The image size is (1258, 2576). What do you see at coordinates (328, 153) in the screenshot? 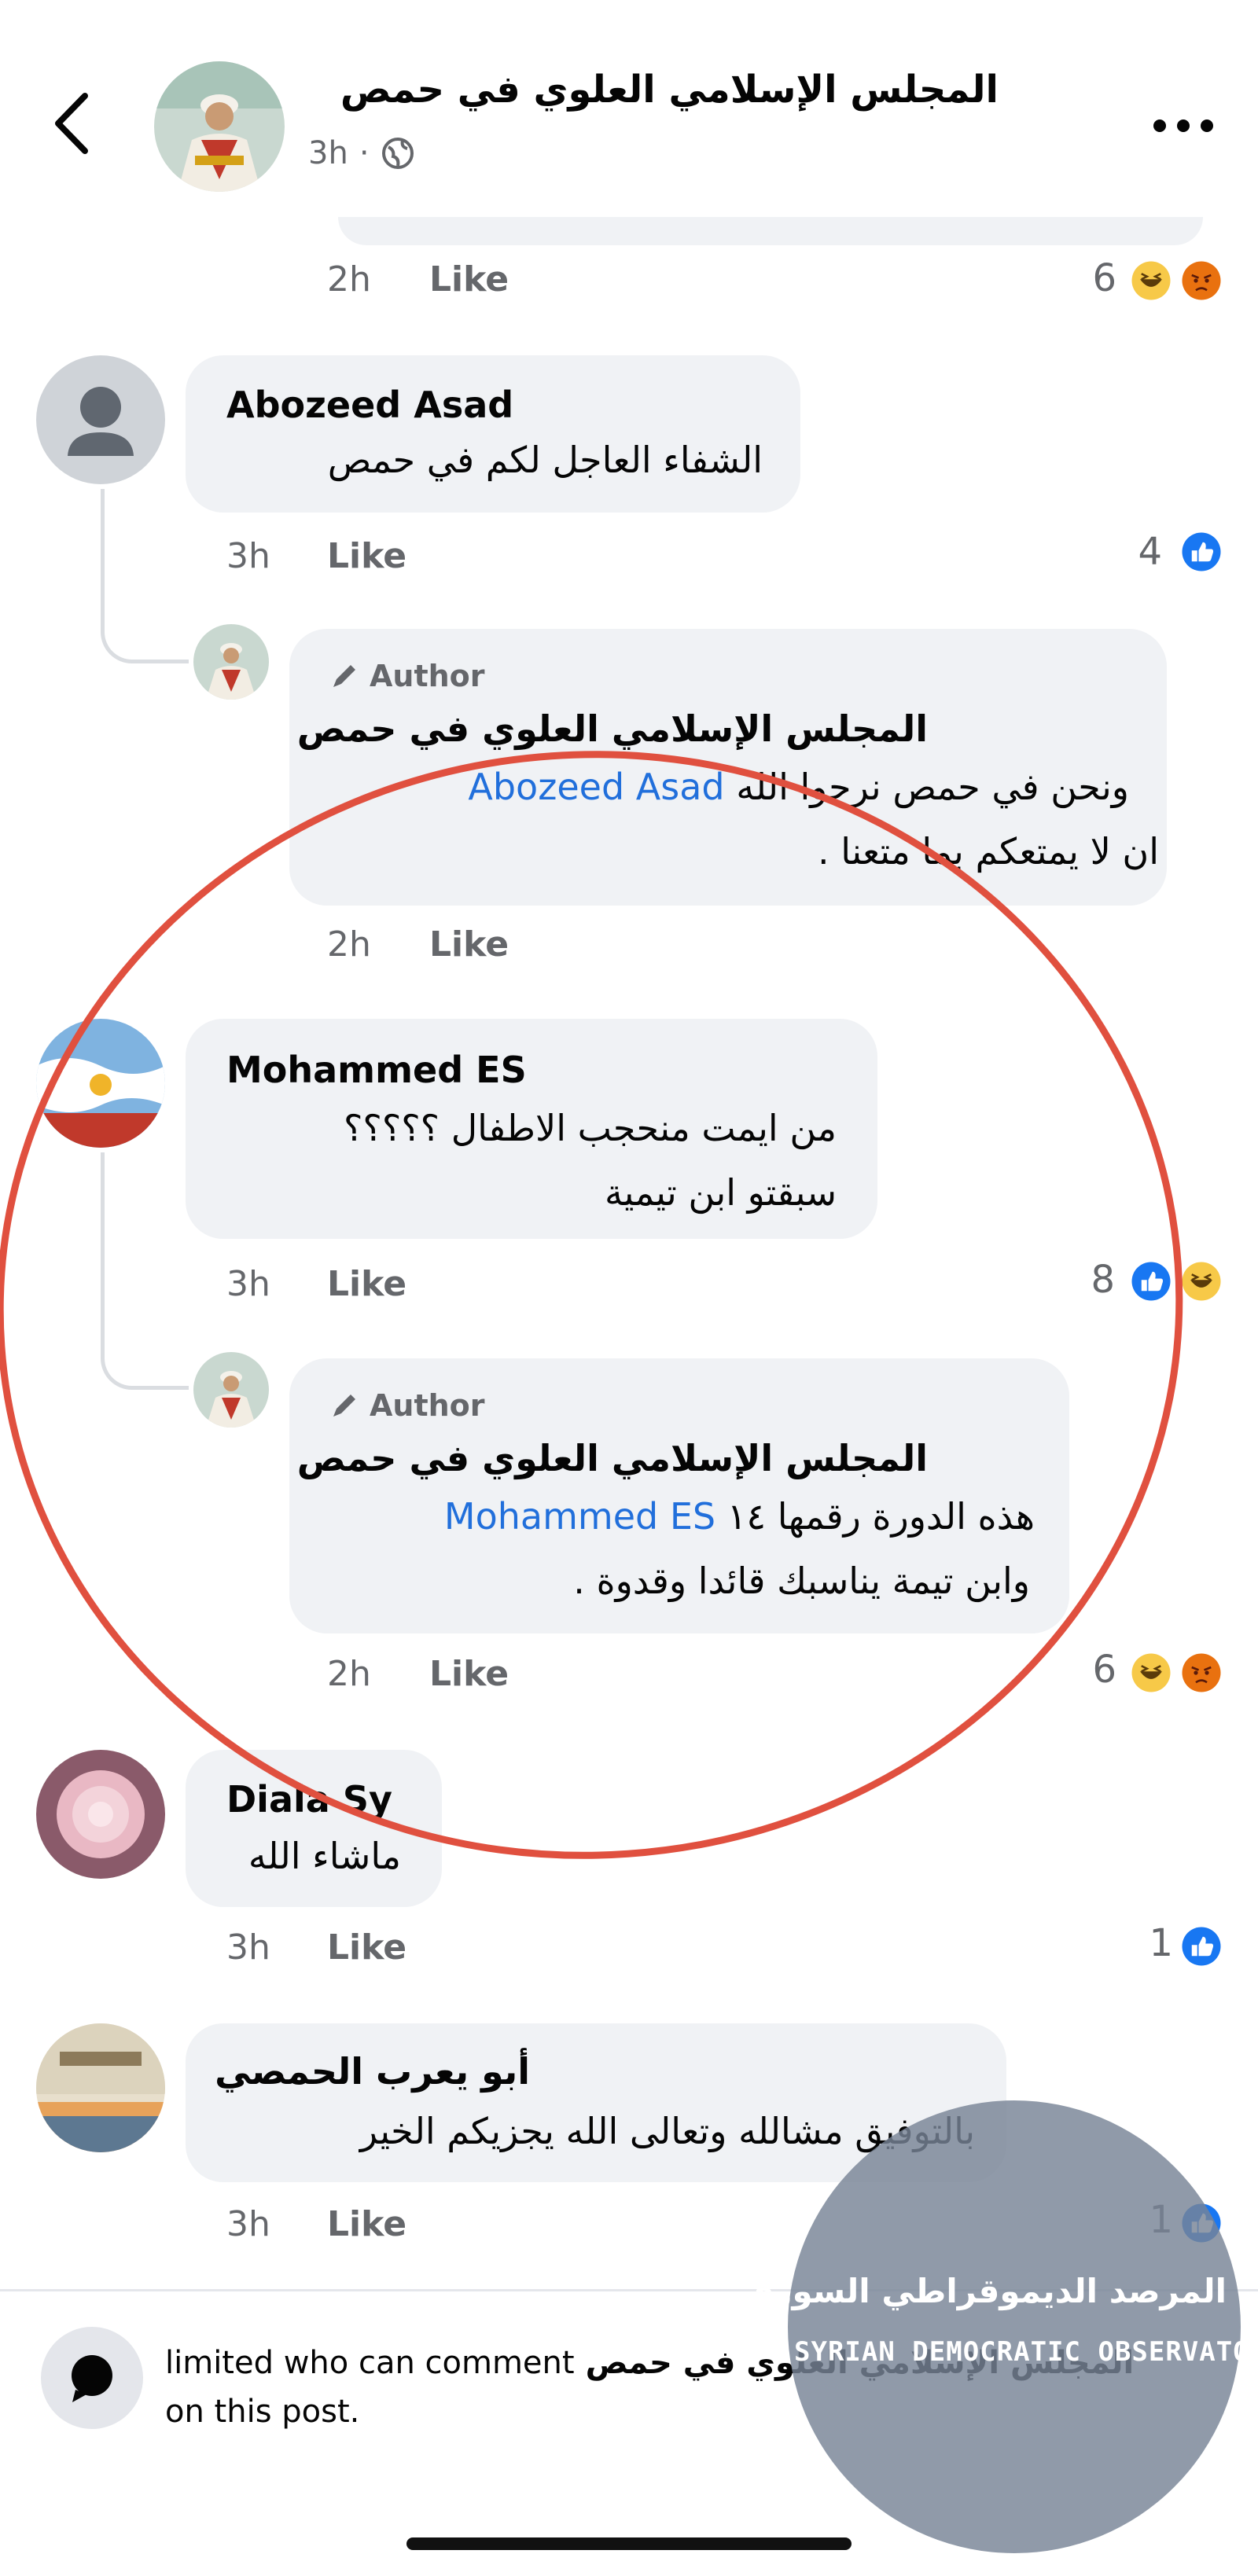
I see `post-time: 3h` at bounding box center [328, 153].